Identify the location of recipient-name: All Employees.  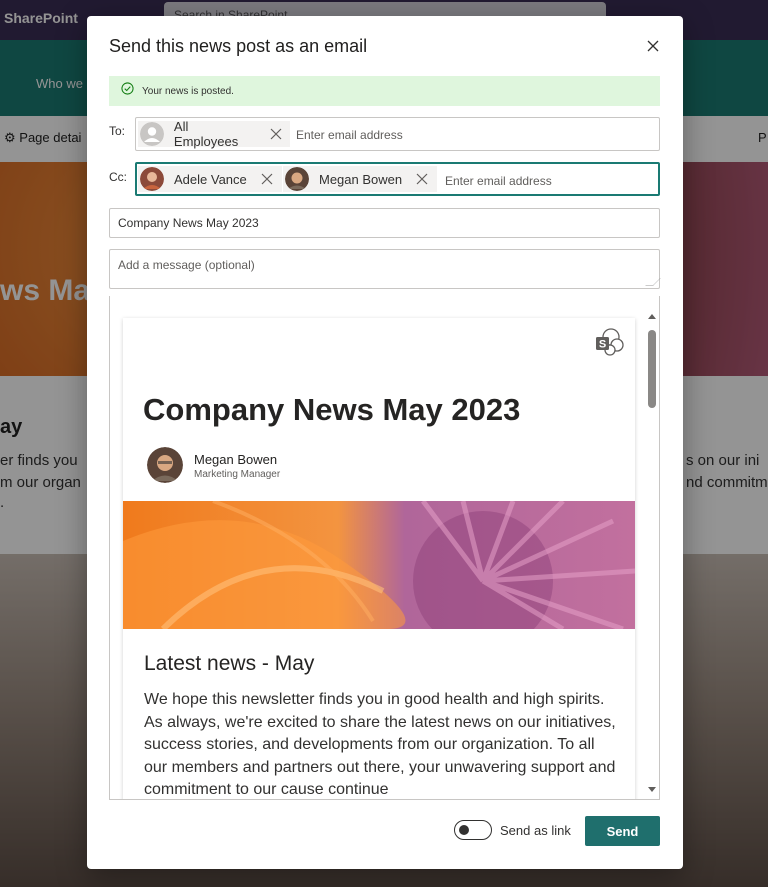
(206, 134).